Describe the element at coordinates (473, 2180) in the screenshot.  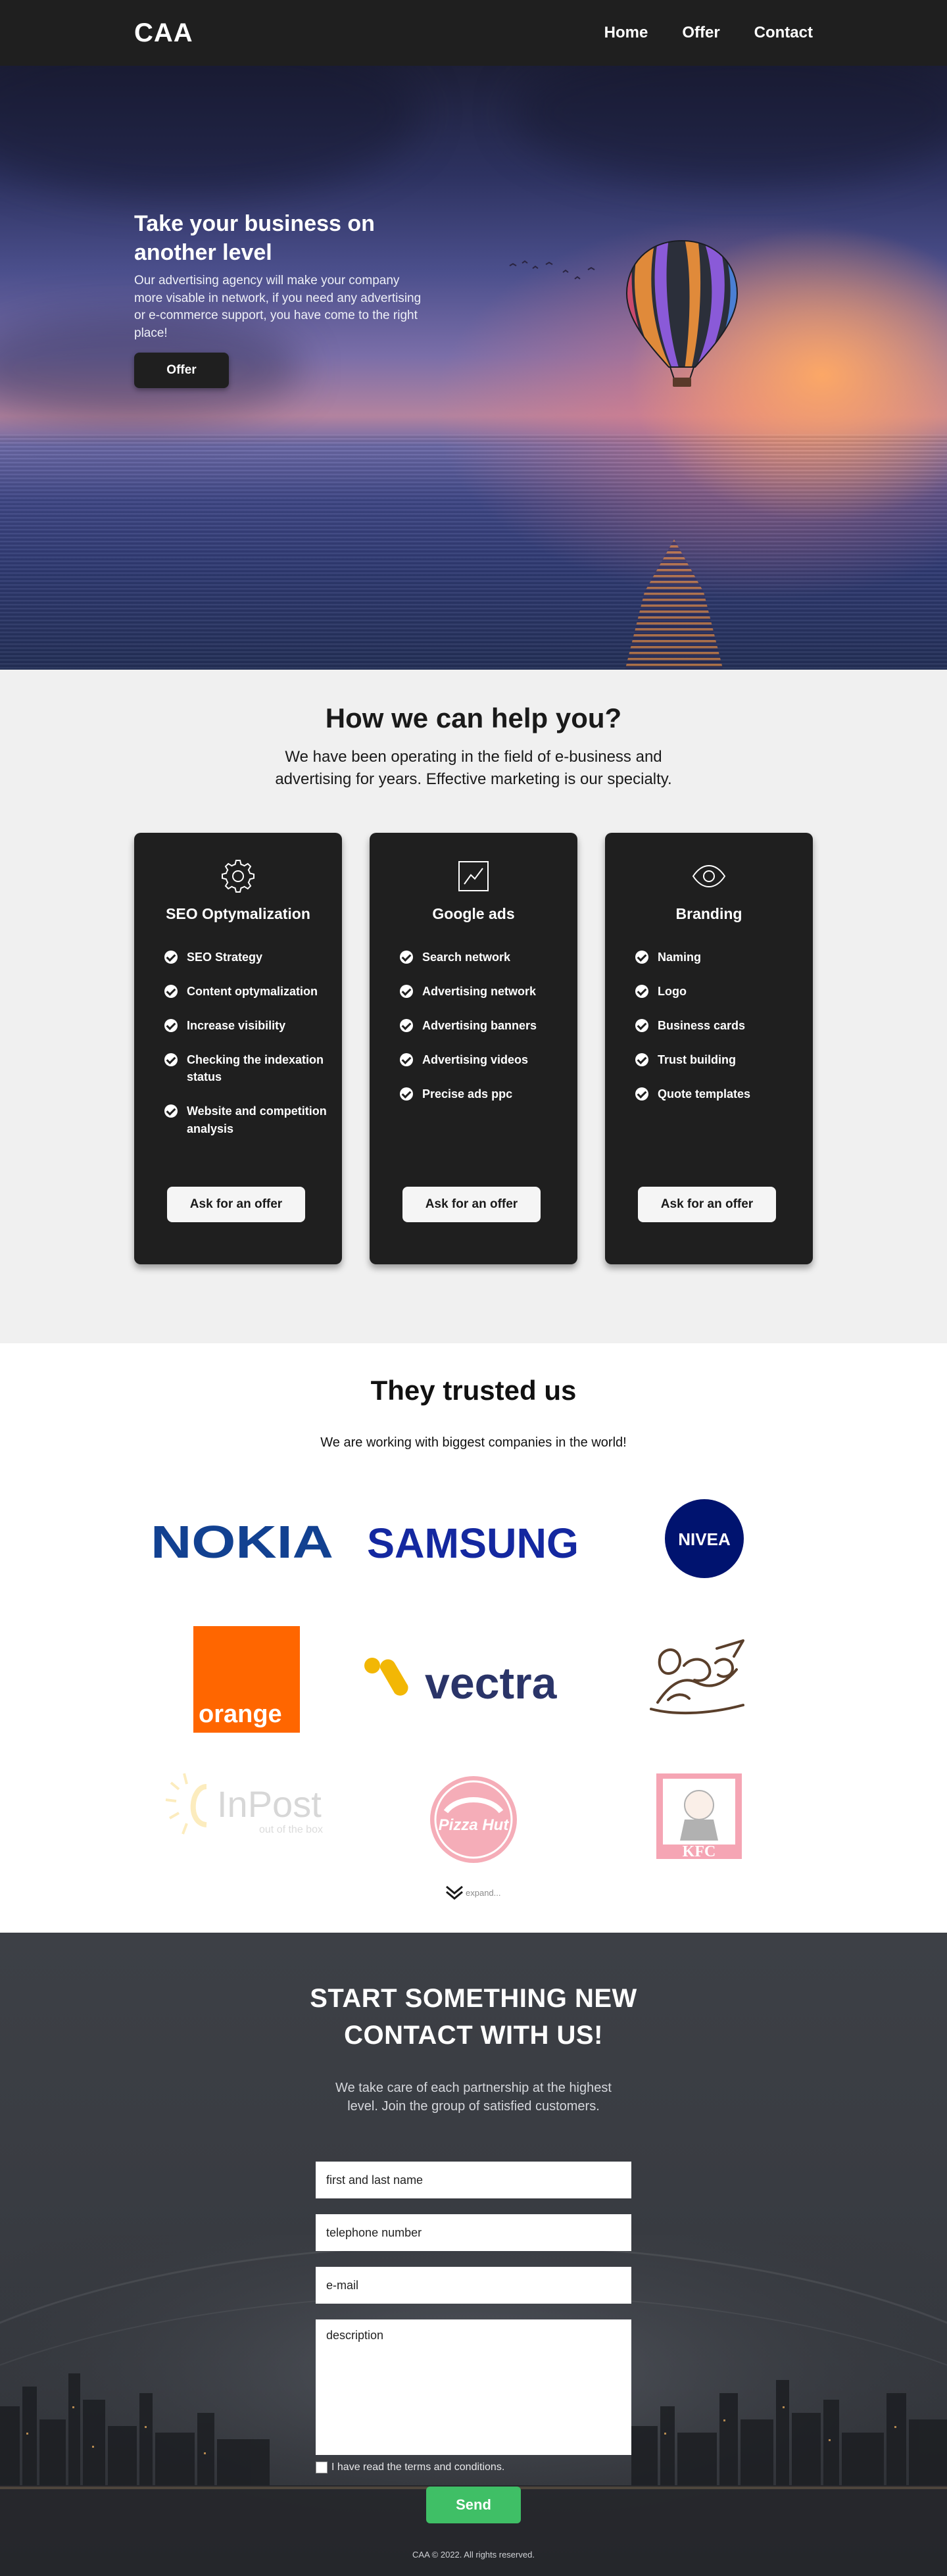
I see `name-field` at that location.